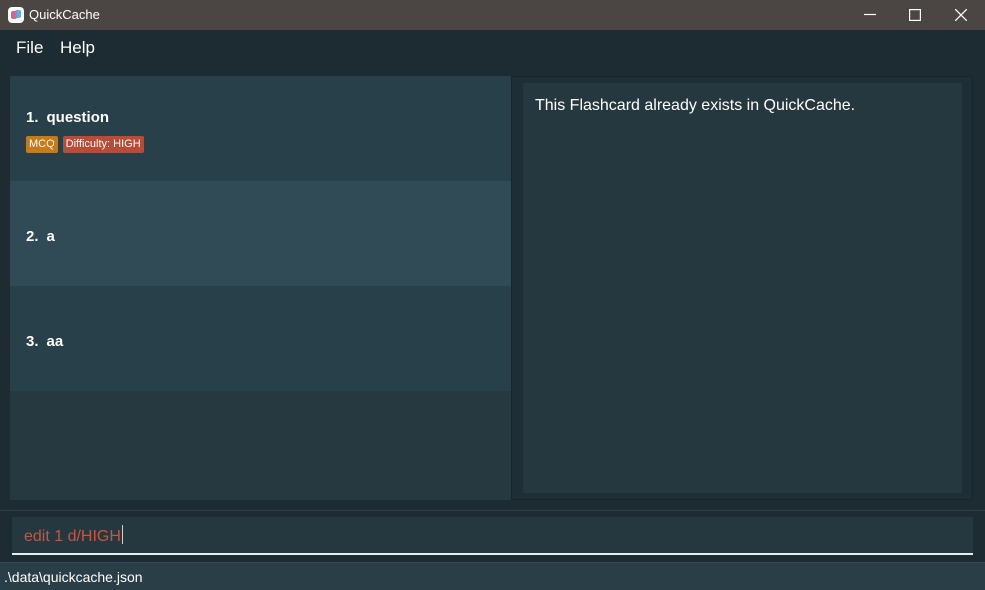  What do you see at coordinates (492, 48) in the screenshot?
I see `menu-bar: File Help` at bounding box center [492, 48].